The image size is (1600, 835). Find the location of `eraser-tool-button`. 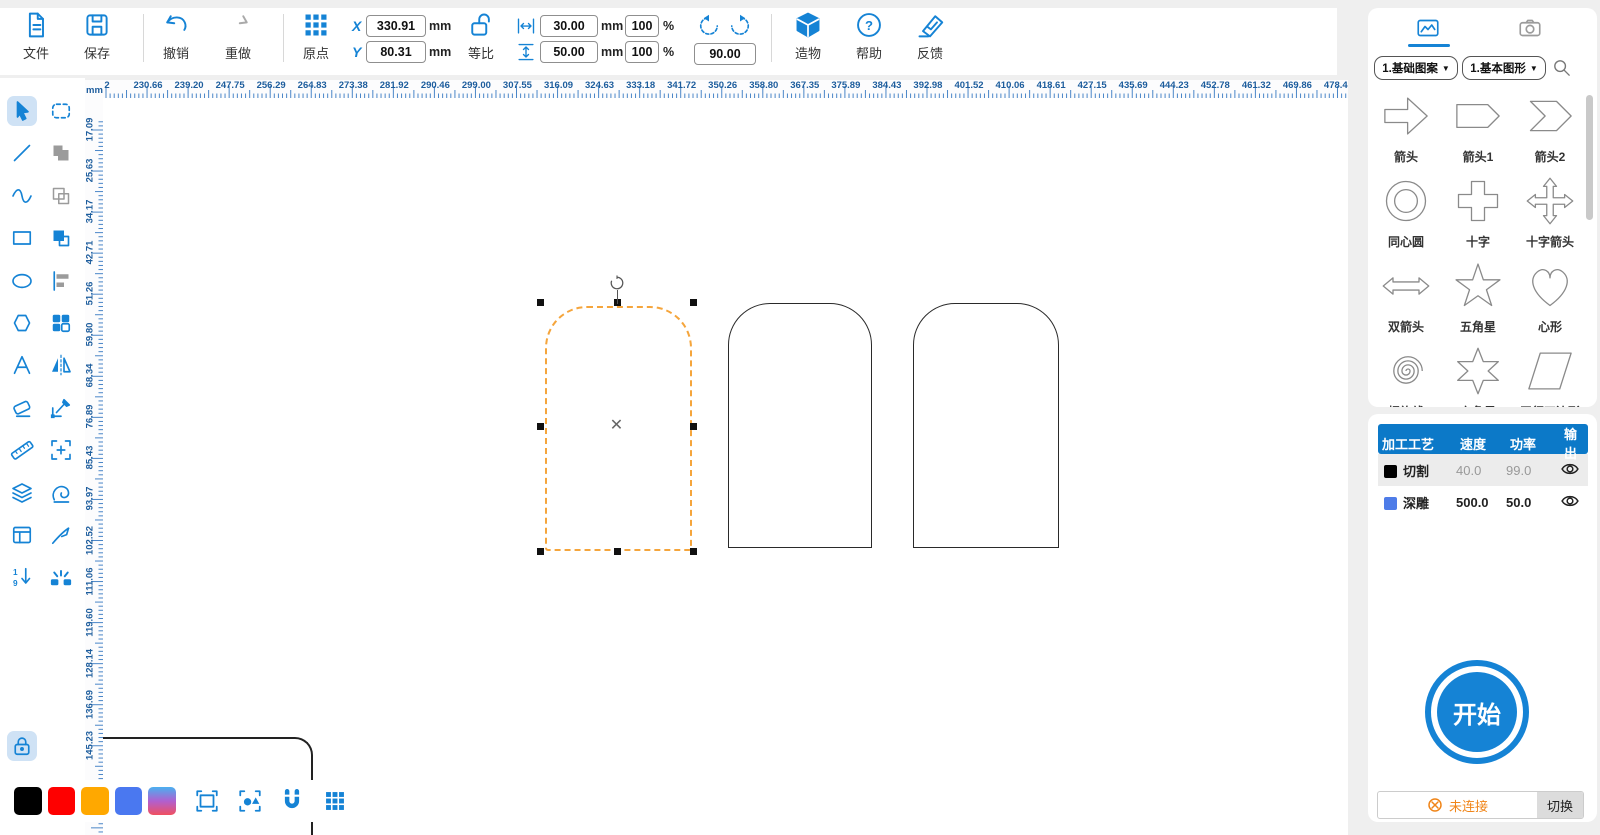

eraser-tool-button is located at coordinates (22, 408).